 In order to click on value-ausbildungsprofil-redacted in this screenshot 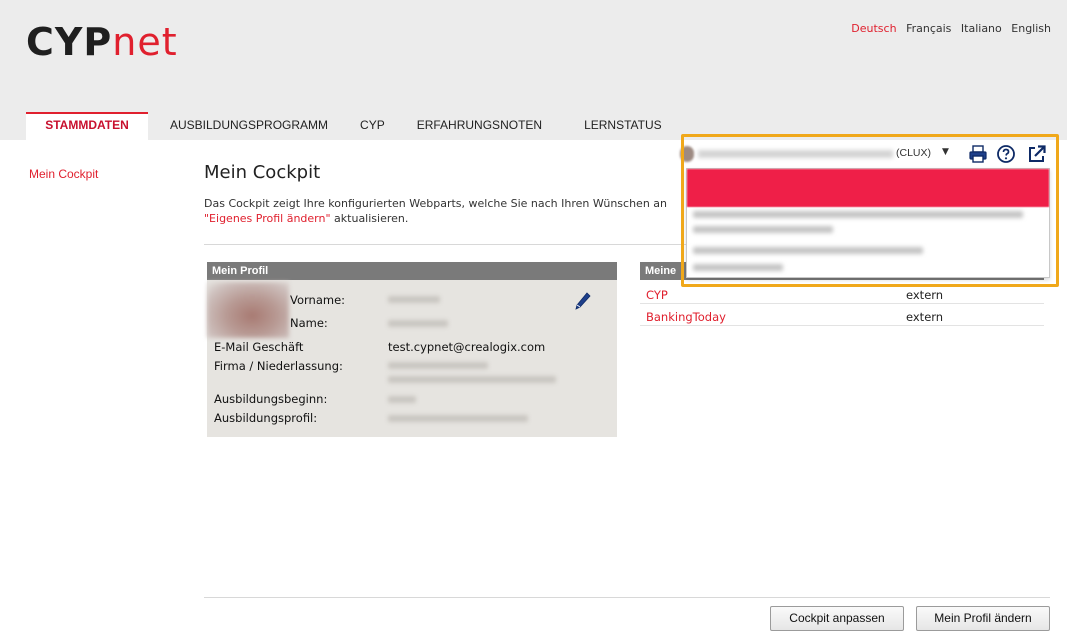, I will do `click(458, 418)`.